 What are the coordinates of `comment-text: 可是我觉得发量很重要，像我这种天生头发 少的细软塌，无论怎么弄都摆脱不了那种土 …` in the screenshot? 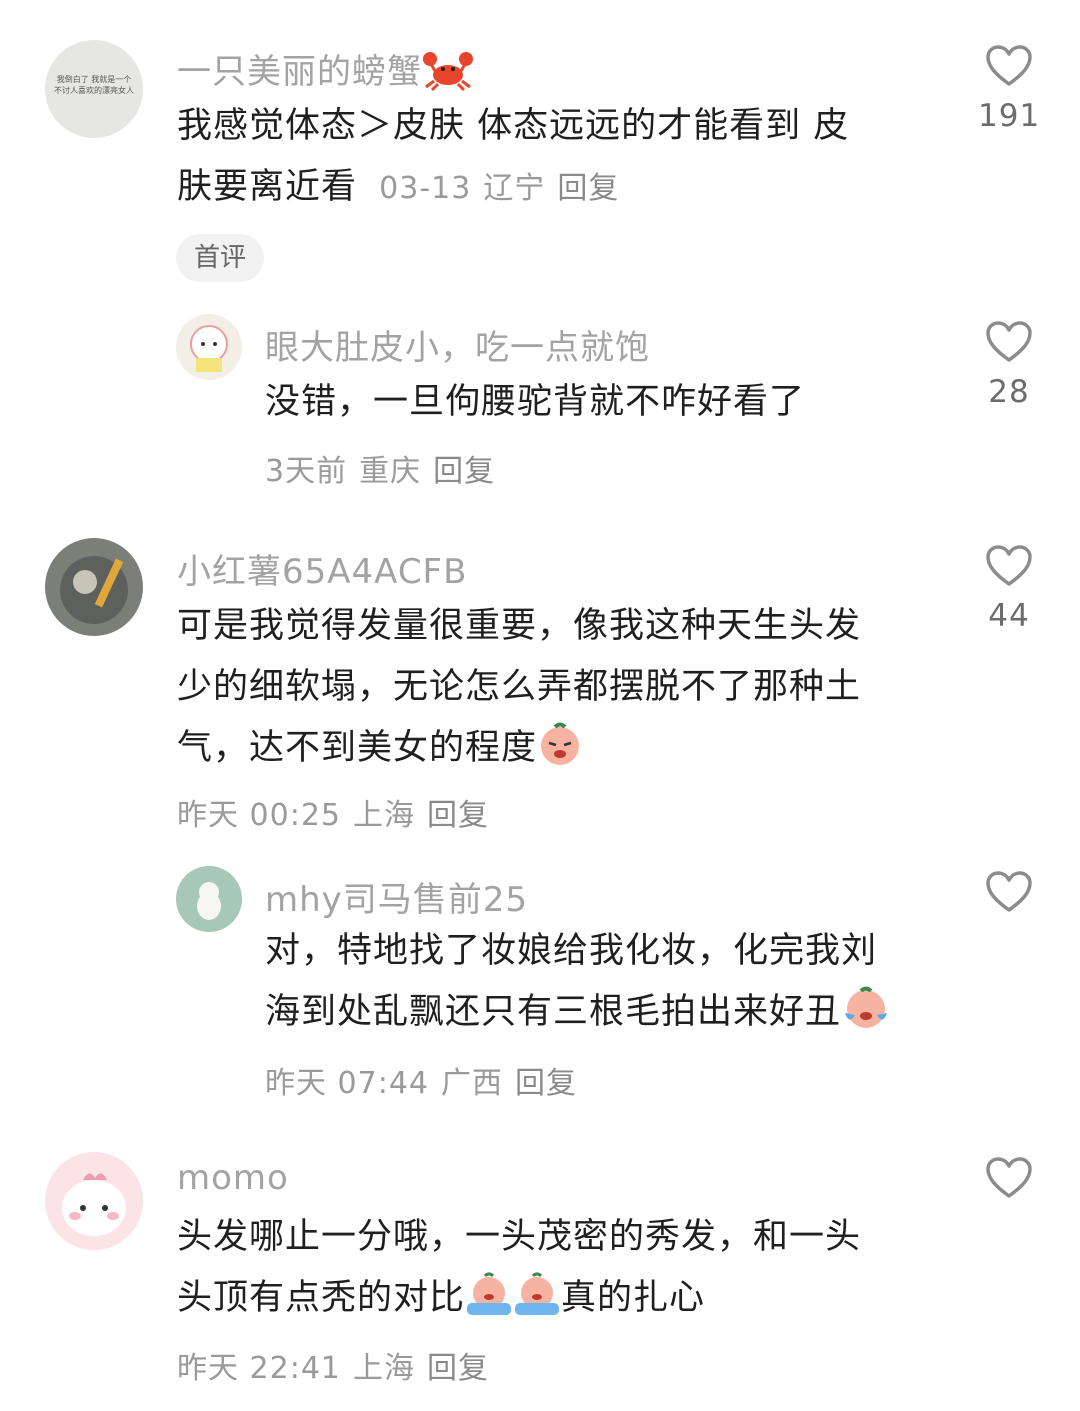 It's located at (557, 691).